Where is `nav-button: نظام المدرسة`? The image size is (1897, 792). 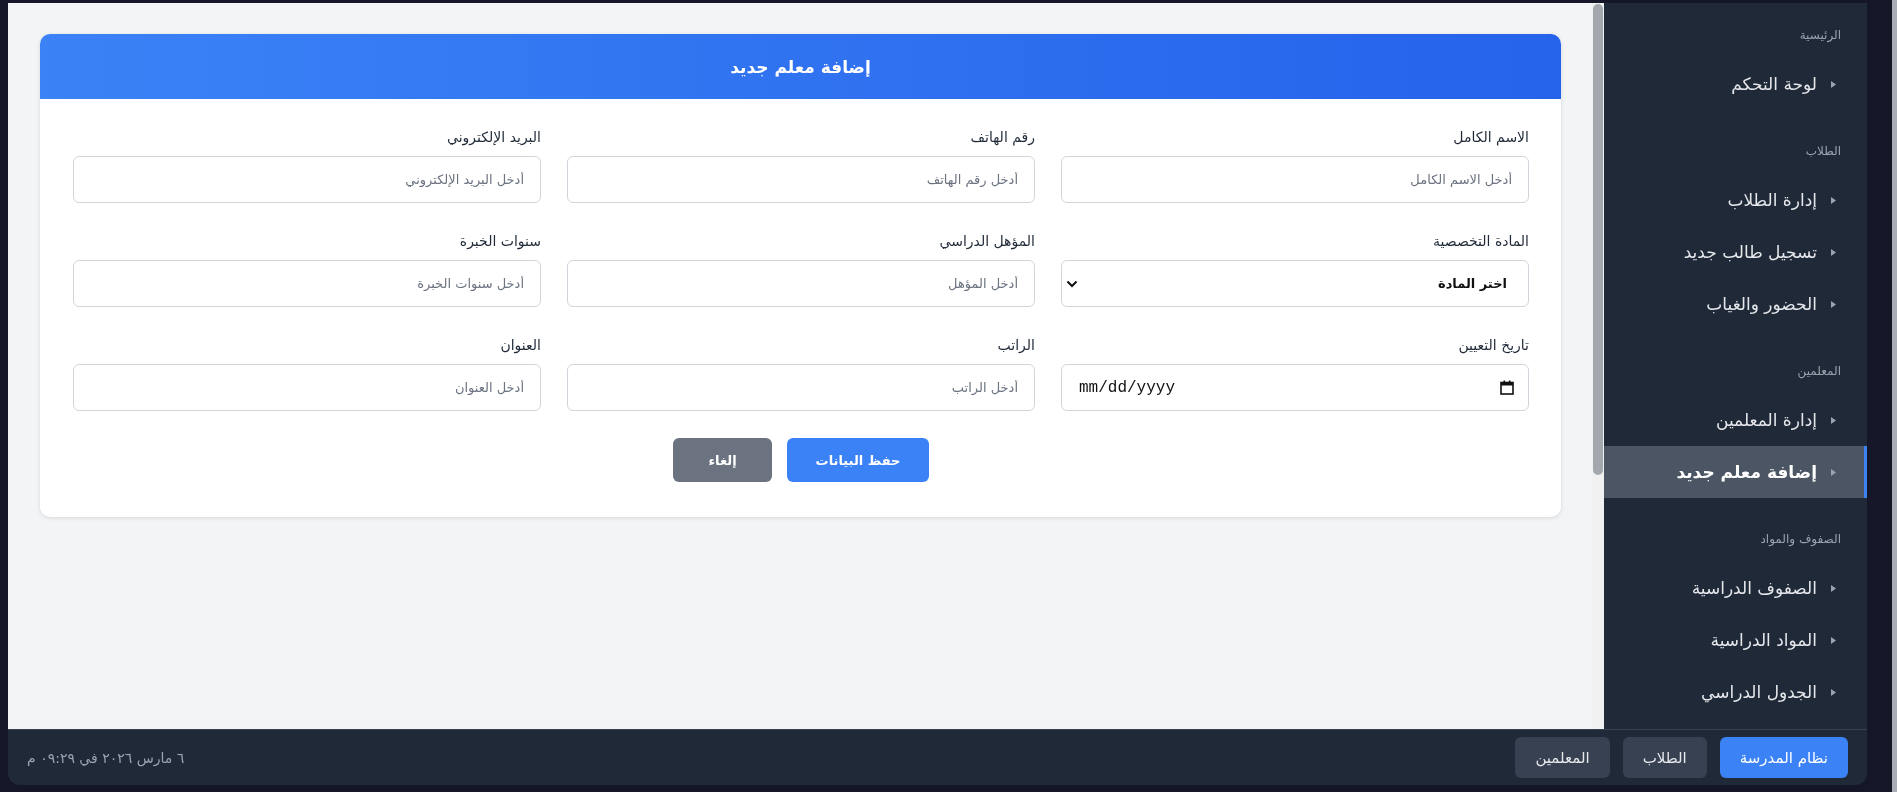 nav-button: نظام المدرسة is located at coordinates (1783, 757).